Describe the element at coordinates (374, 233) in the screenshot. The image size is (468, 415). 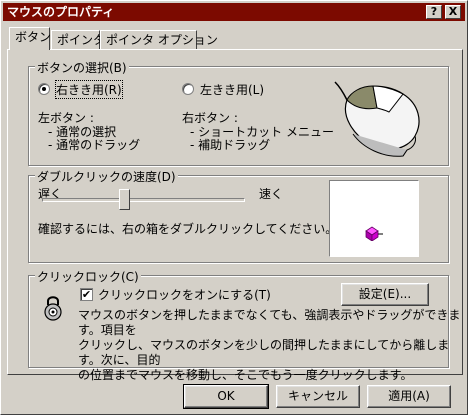
I see `test-box-icon` at that location.